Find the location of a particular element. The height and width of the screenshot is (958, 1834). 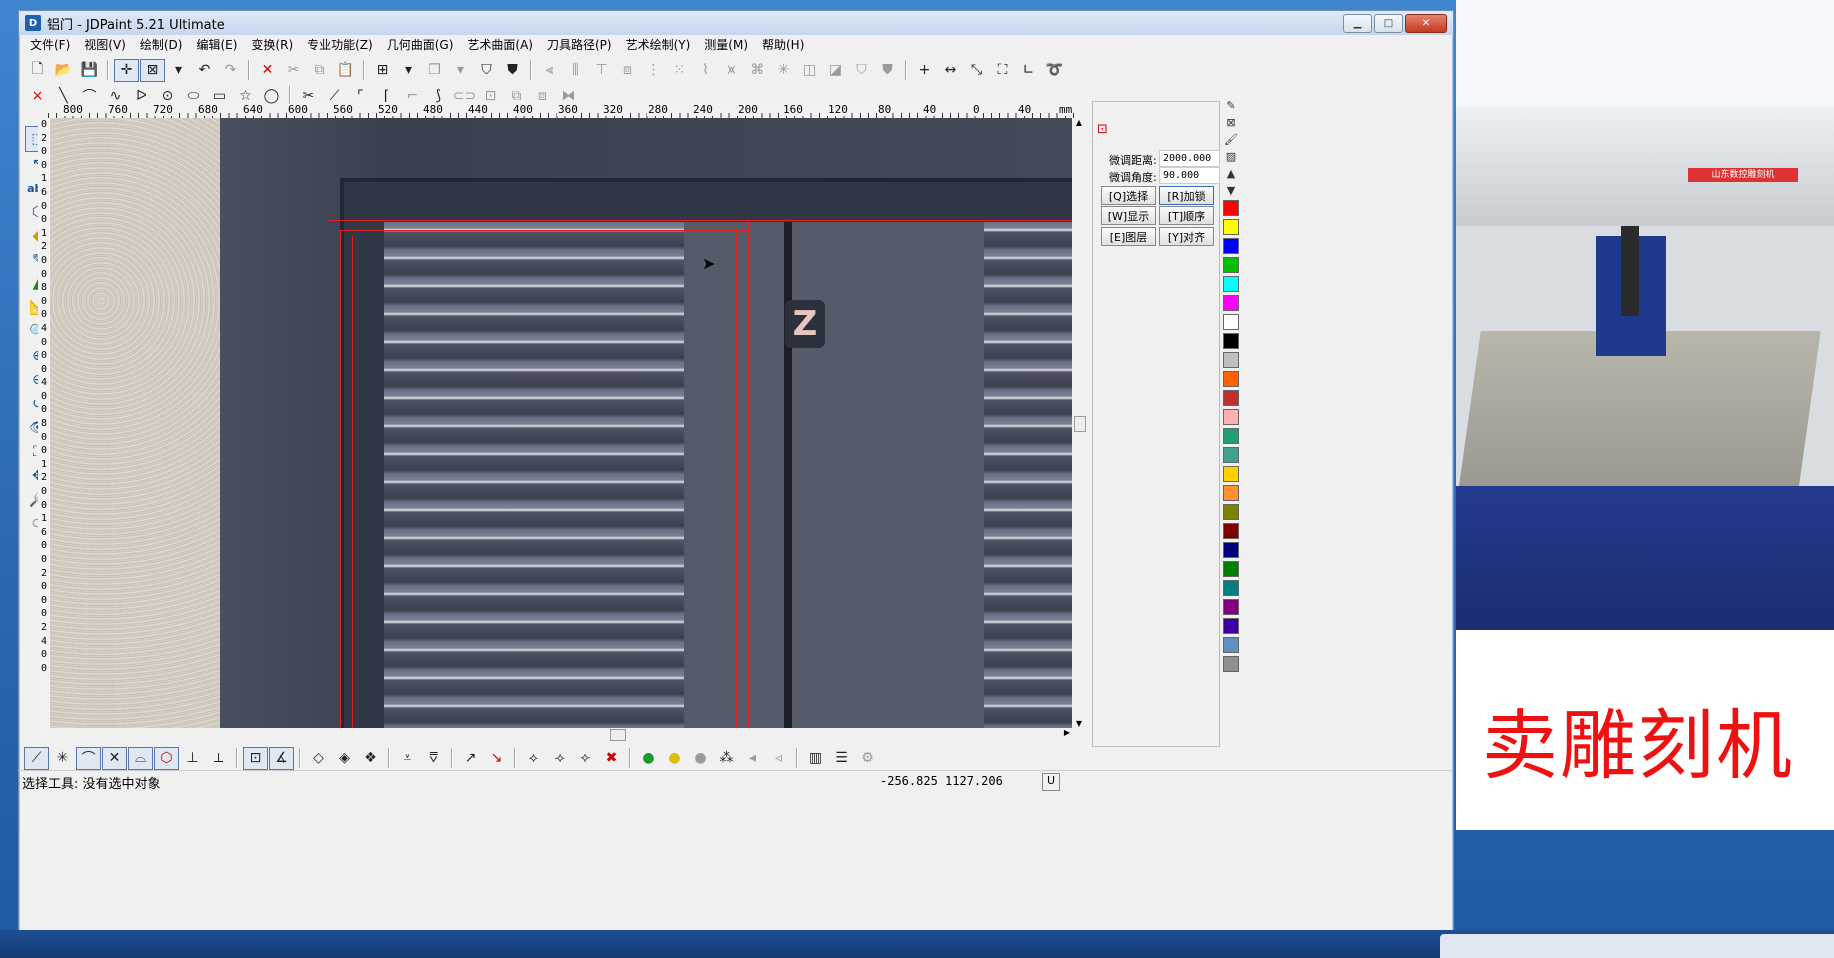

scroll-up-arrow-icon: ▲ is located at coordinates (1079, 122).